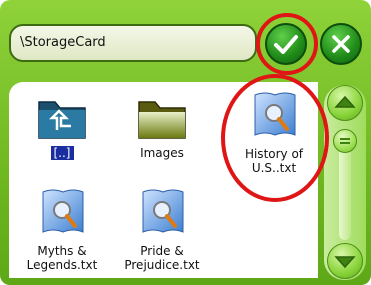  What do you see at coordinates (62, 265) in the screenshot?
I see `file-item-label: Legends.txt` at bounding box center [62, 265].